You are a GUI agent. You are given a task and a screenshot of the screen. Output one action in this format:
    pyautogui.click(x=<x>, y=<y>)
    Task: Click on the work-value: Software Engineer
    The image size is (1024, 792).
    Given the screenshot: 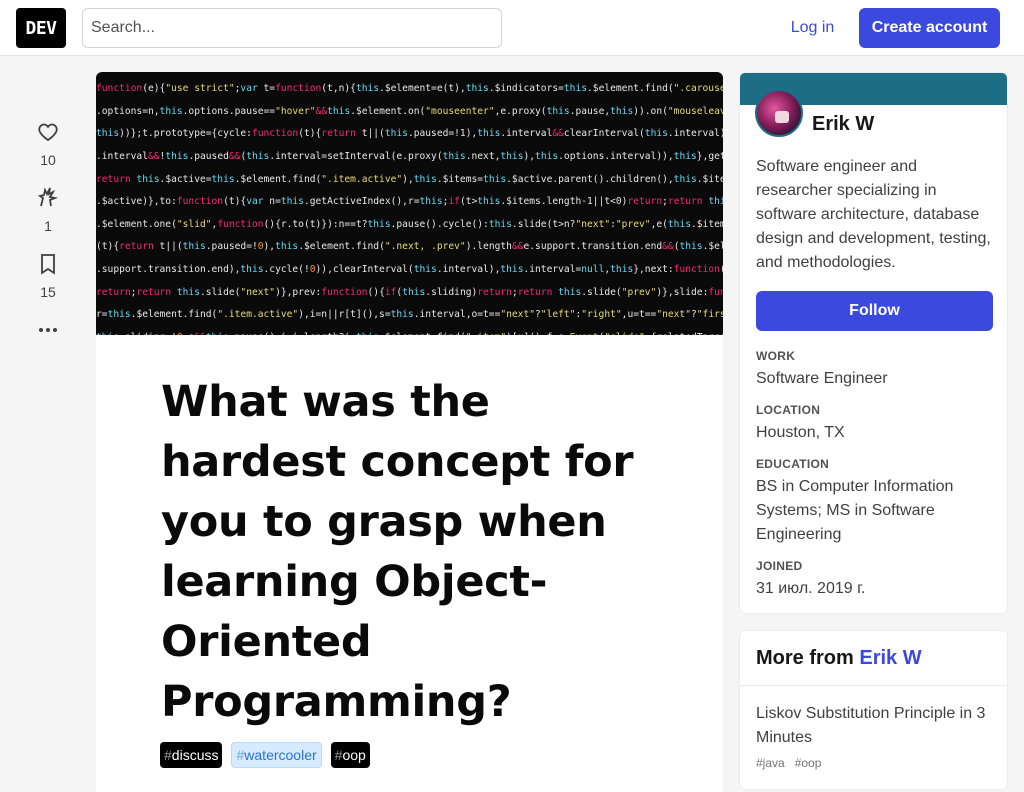 What is the action you would take?
    pyautogui.click(x=822, y=378)
    